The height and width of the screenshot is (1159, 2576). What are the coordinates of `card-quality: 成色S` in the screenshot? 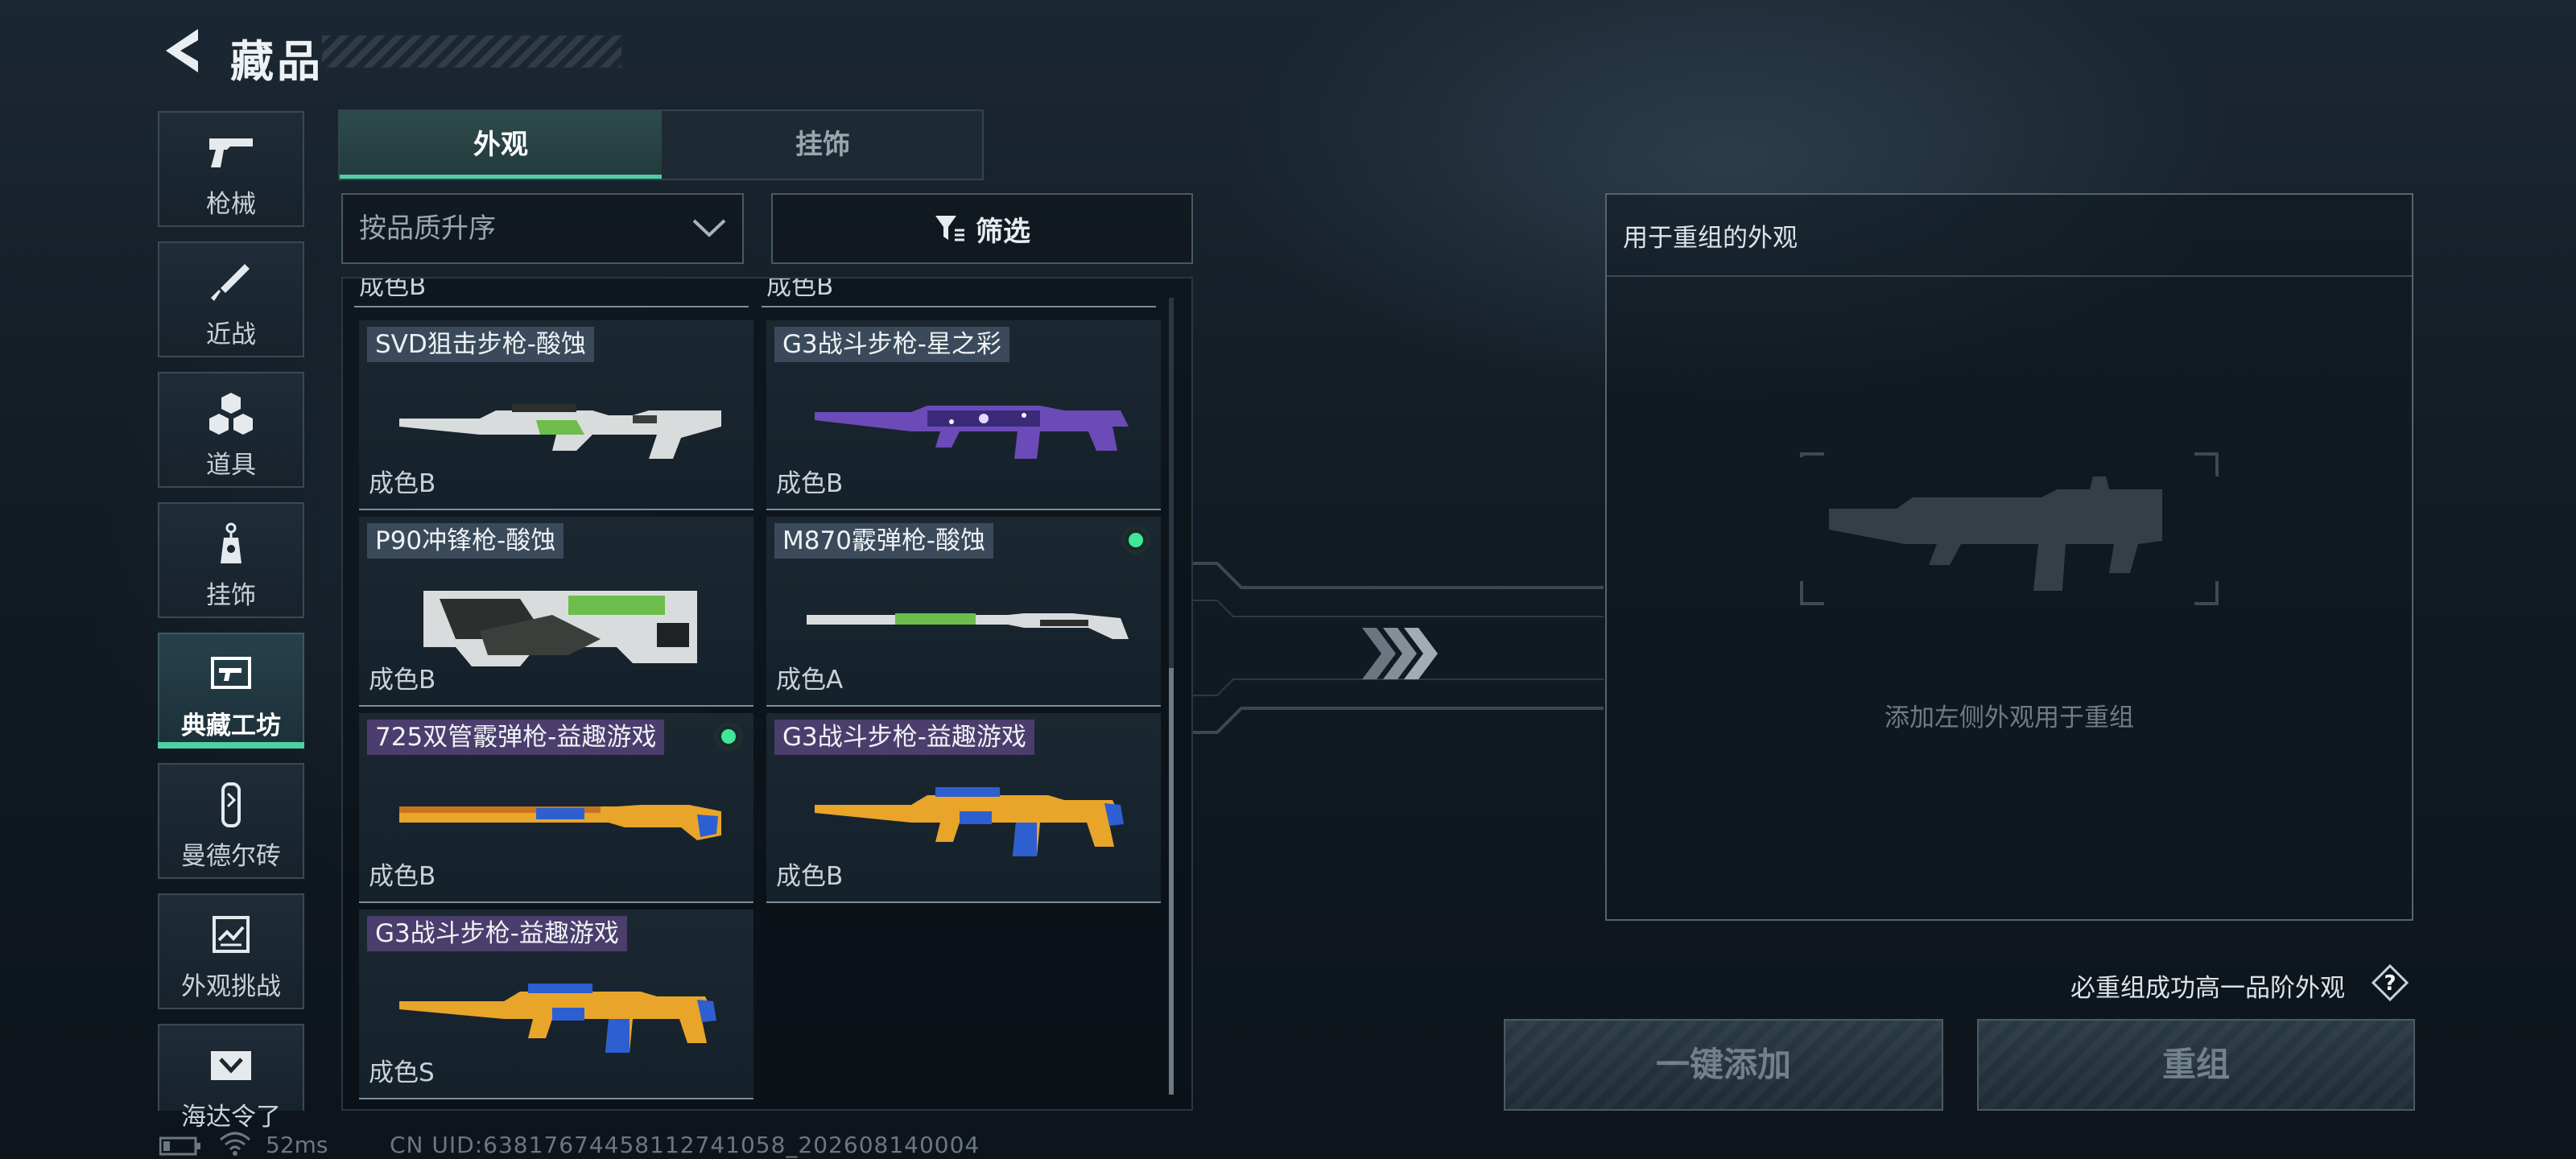 It's located at (402, 1072).